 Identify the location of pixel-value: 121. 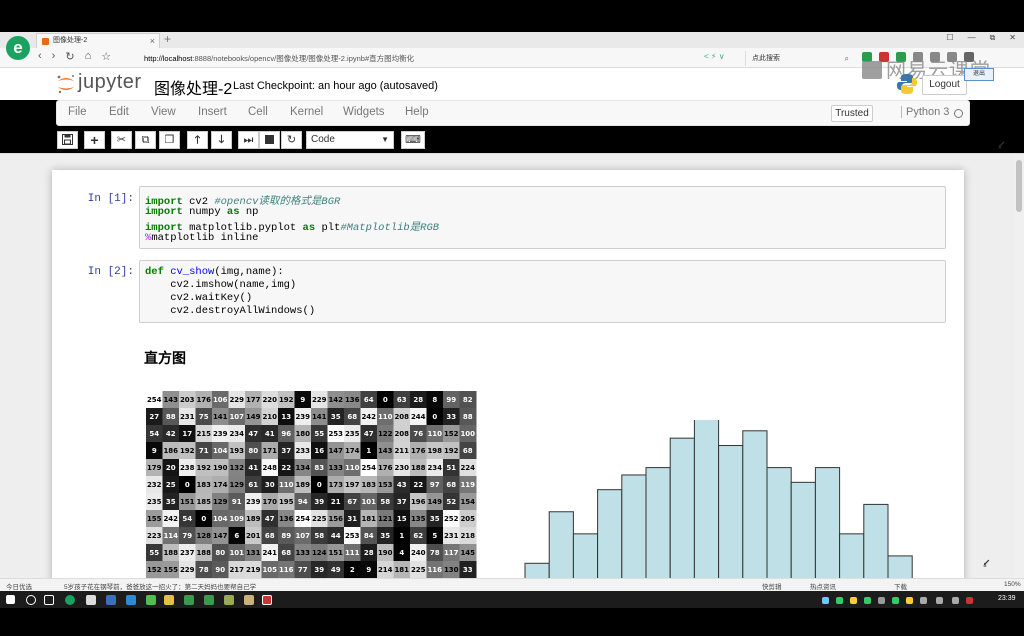
(385, 519).